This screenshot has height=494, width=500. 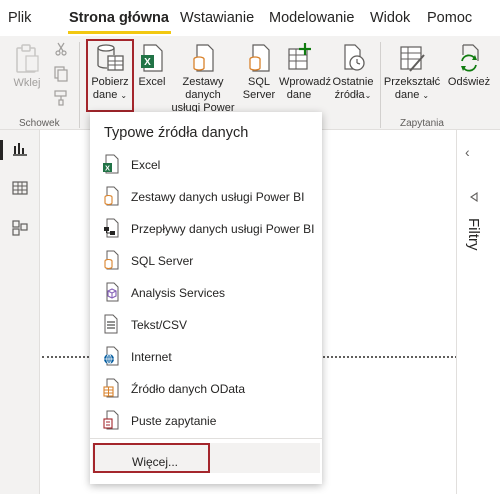 What do you see at coordinates (422, 123) in the screenshot?
I see `group-label-queries: Zapytania` at bounding box center [422, 123].